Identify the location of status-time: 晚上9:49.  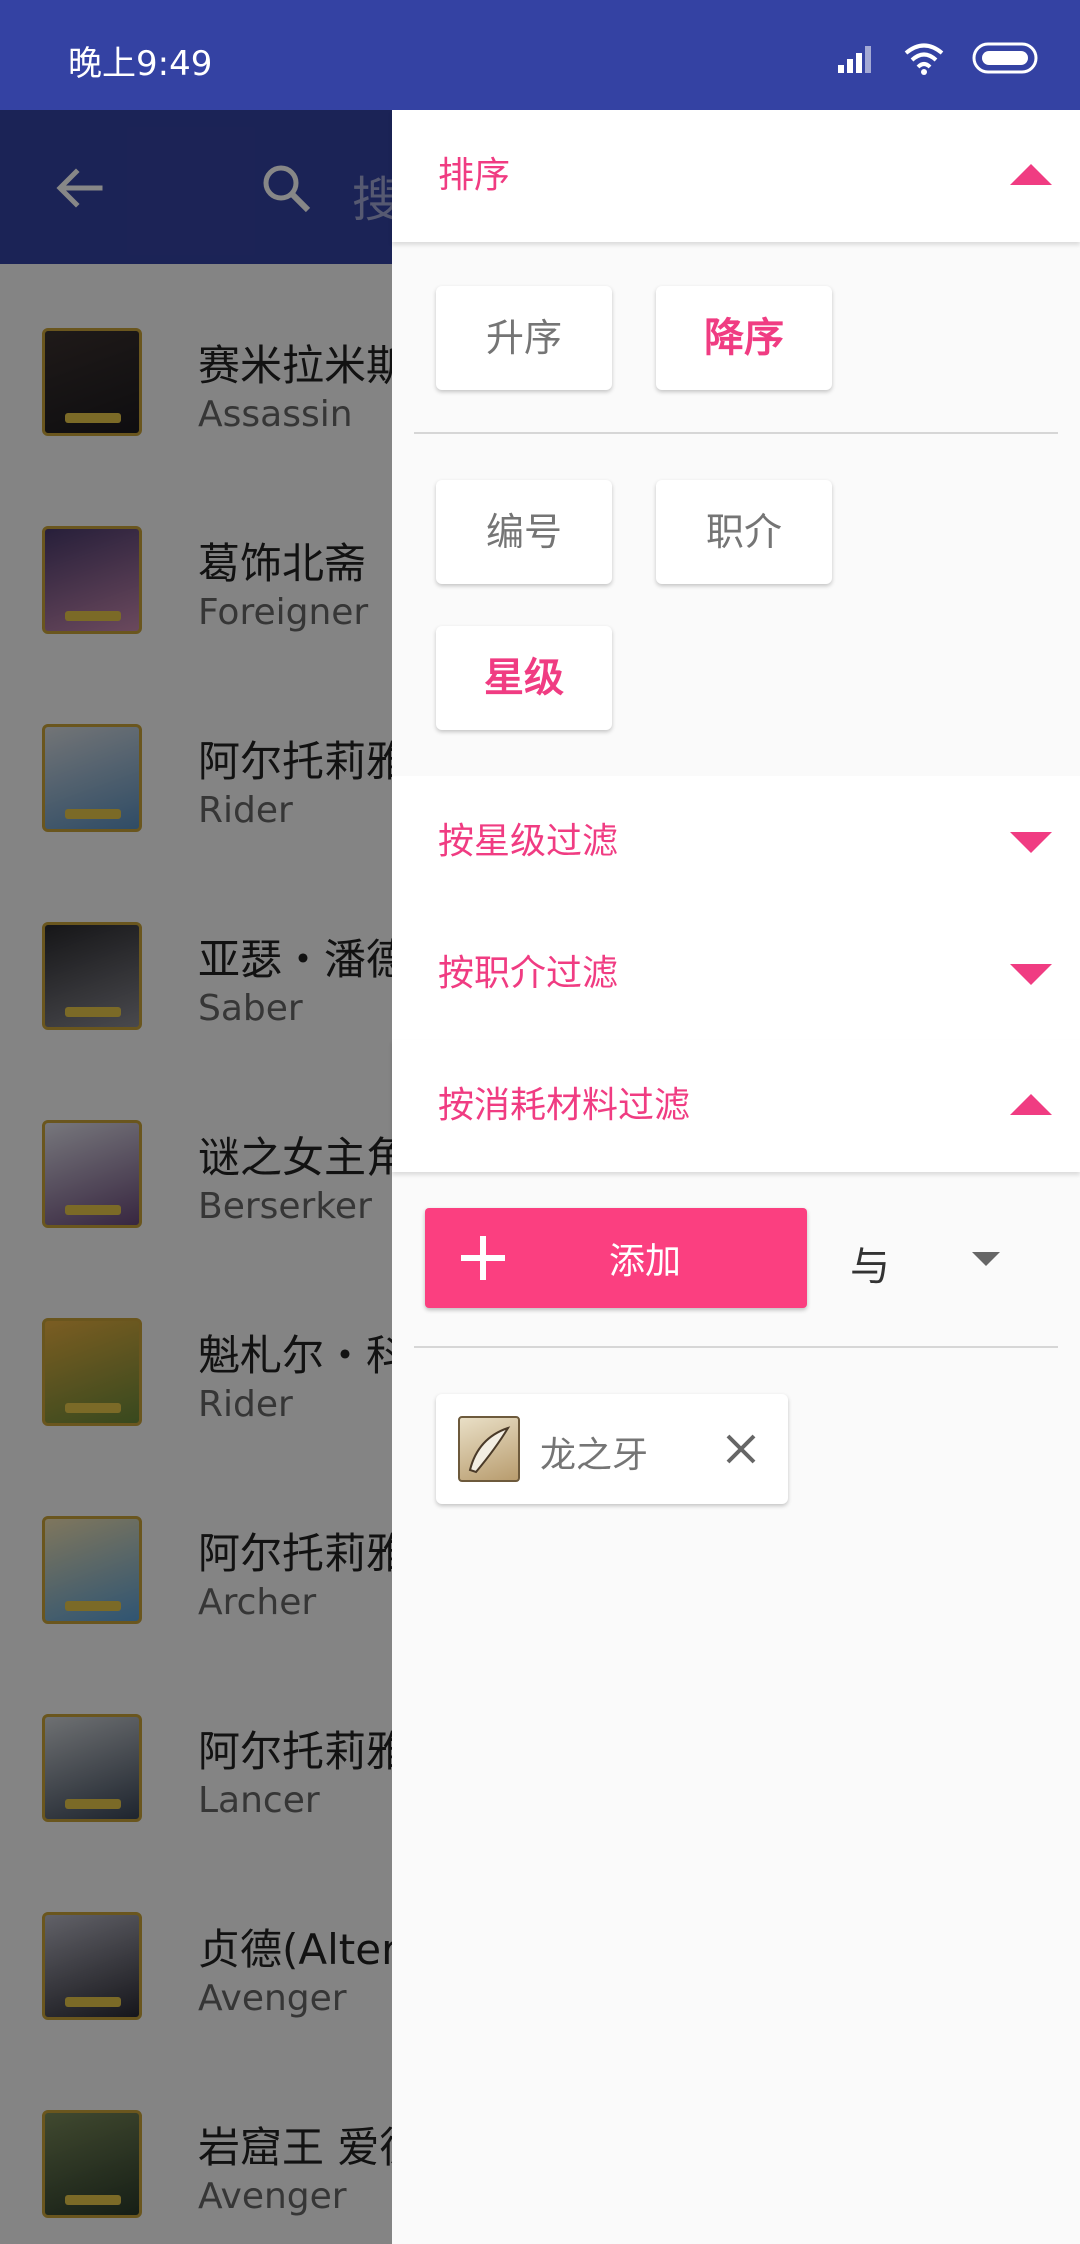
(140, 64).